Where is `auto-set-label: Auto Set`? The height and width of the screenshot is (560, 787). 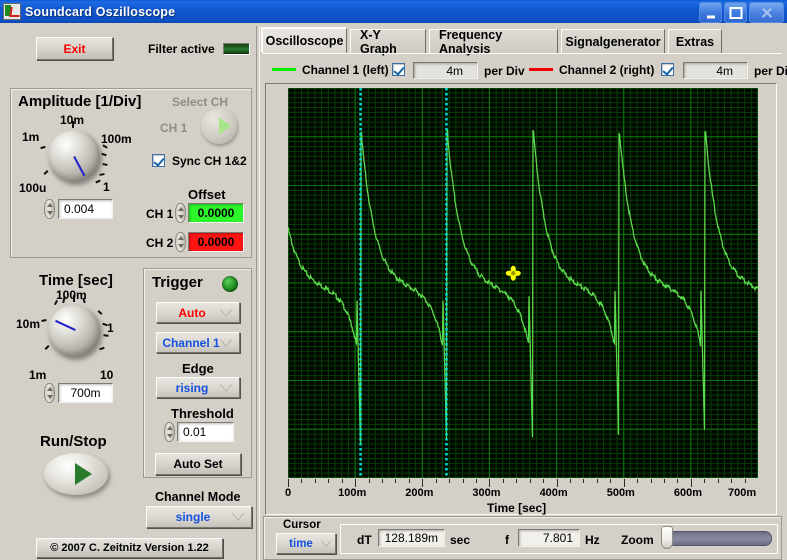 auto-set-label: Auto Set is located at coordinates (198, 464).